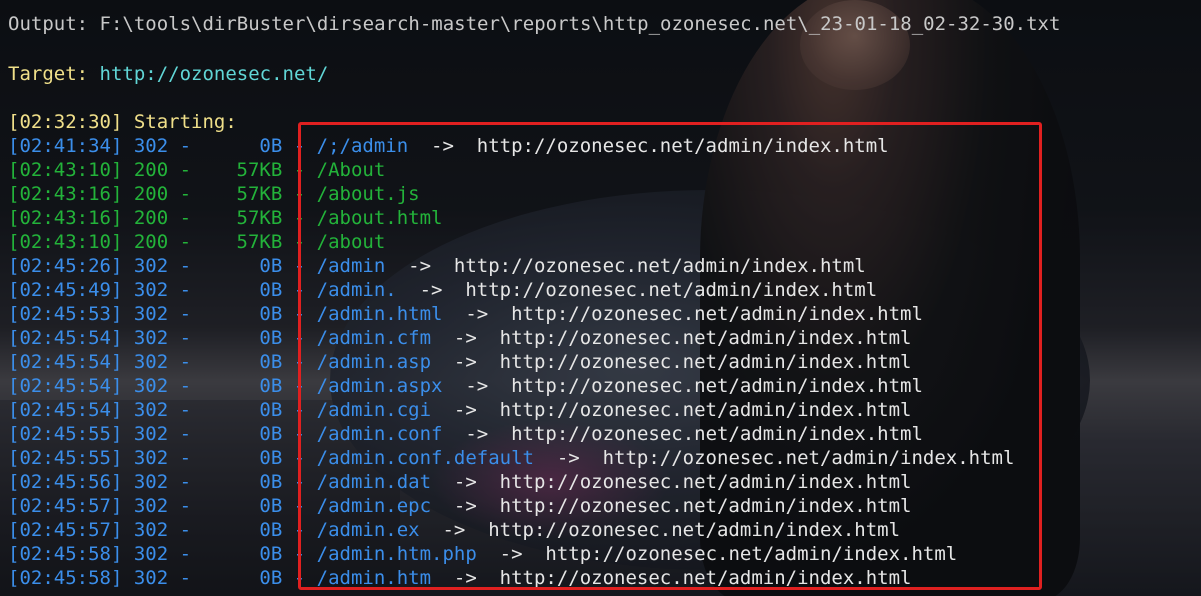 The height and width of the screenshot is (596, 1201). I want to click on starting-text: Starting:, so click(185, 122).